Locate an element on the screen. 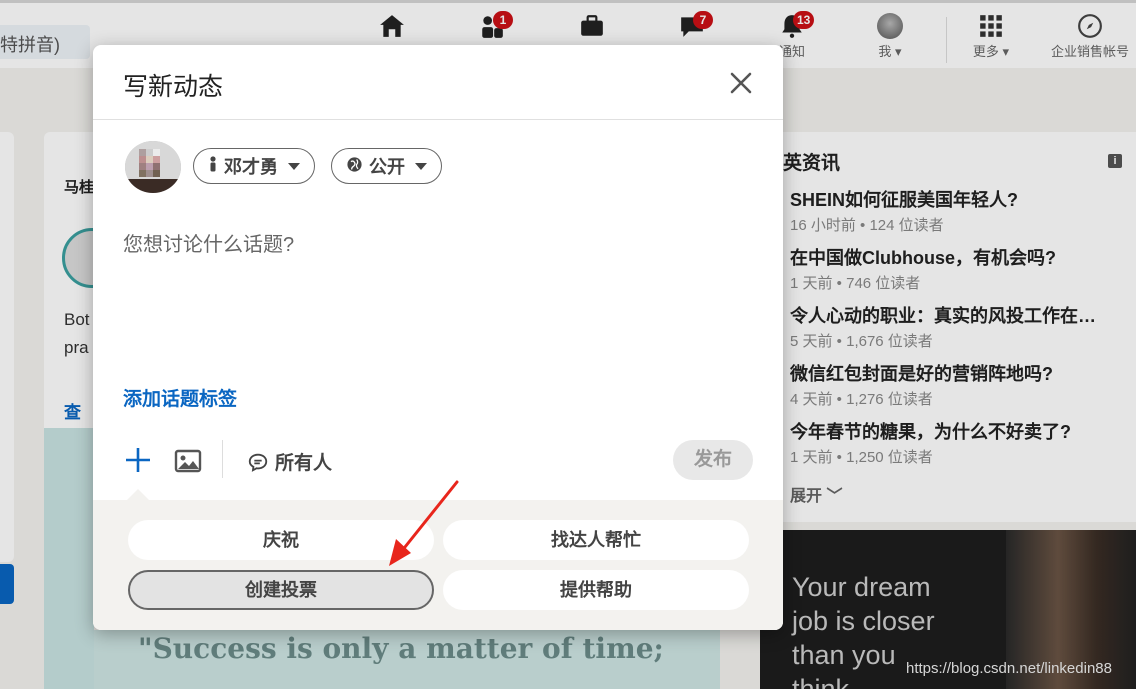  add-photo-button is located at coordinates (188, 461).